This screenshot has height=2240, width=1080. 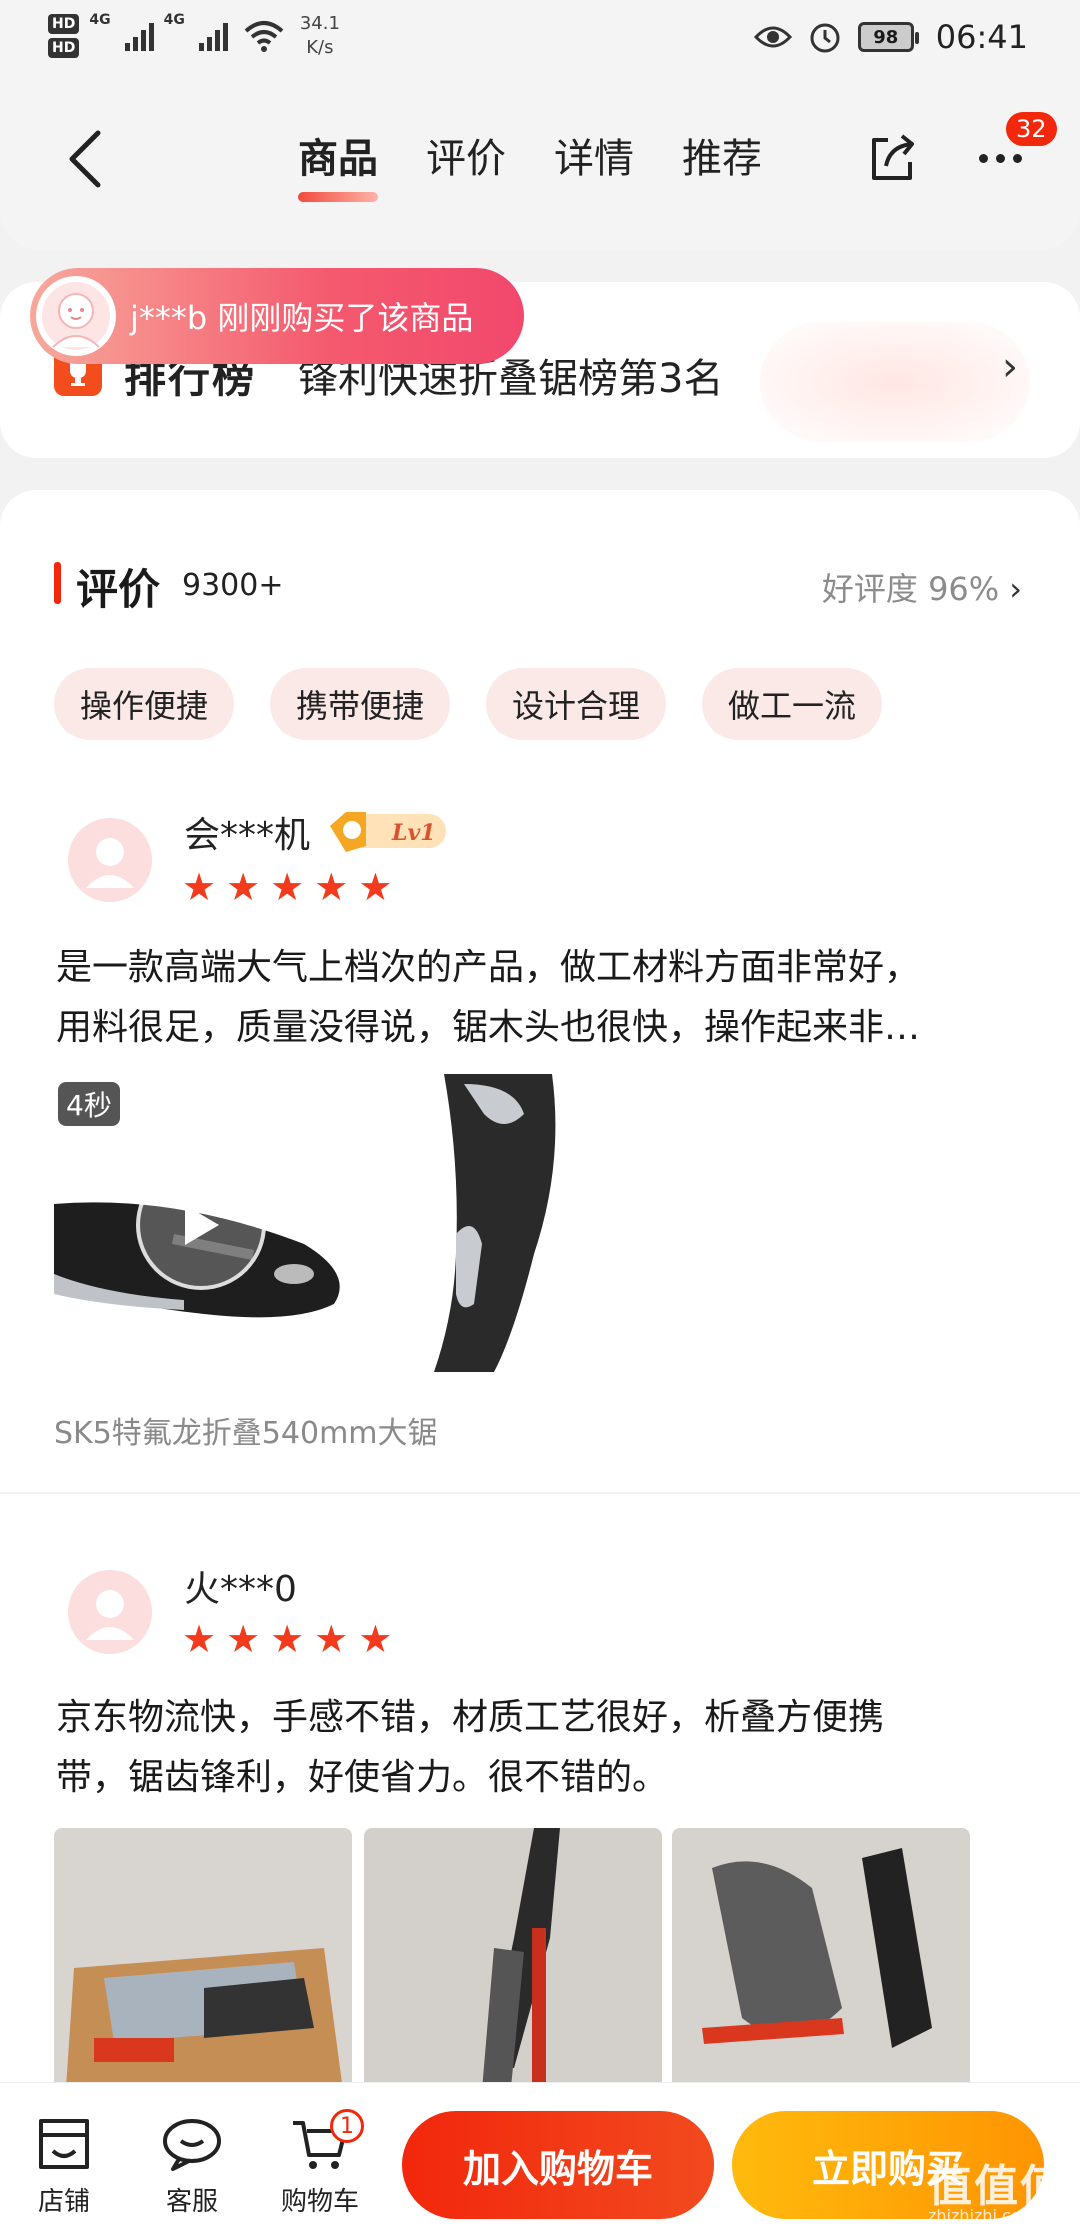 I want to click on shop-icon, so click(x=64, y=2144).